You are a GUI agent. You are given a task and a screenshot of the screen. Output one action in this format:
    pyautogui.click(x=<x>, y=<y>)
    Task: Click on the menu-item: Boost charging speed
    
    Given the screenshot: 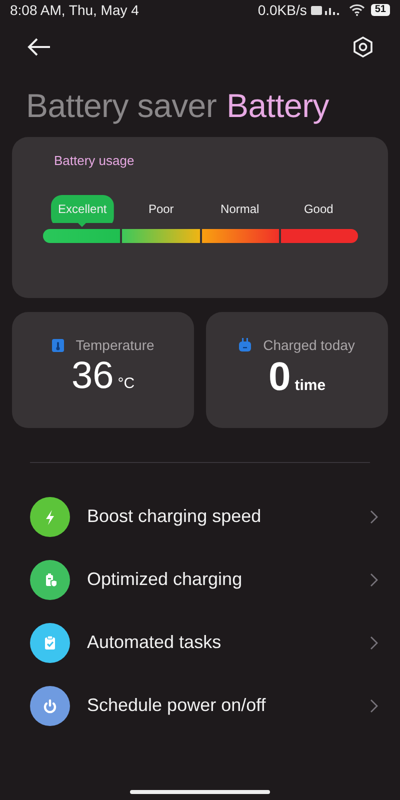 What is the action you would take?
    pyautogui.click(x=204, y=516)
    